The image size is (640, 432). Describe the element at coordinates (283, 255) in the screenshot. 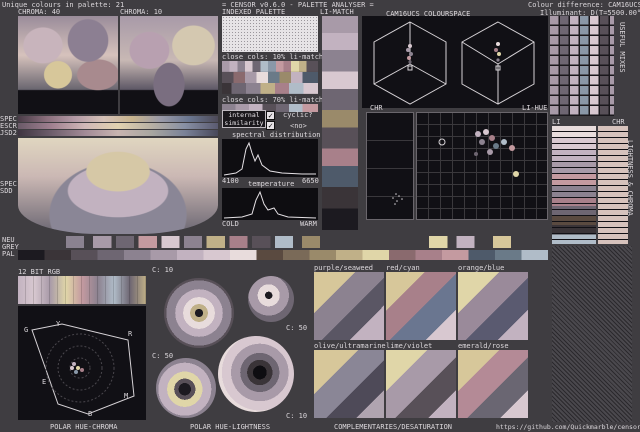

I see `palette-strip` at that location.